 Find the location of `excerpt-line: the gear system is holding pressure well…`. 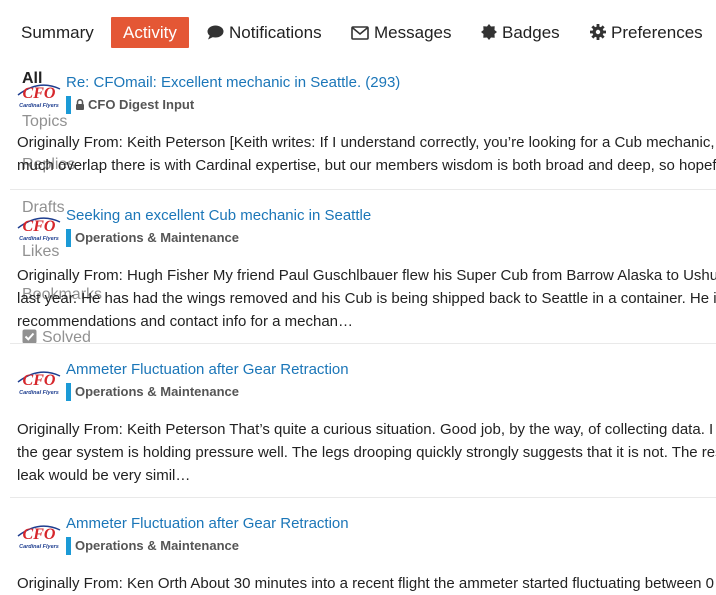

excerpt-line: the gear system is holding pressure well… is located at coordinates (366, 452).